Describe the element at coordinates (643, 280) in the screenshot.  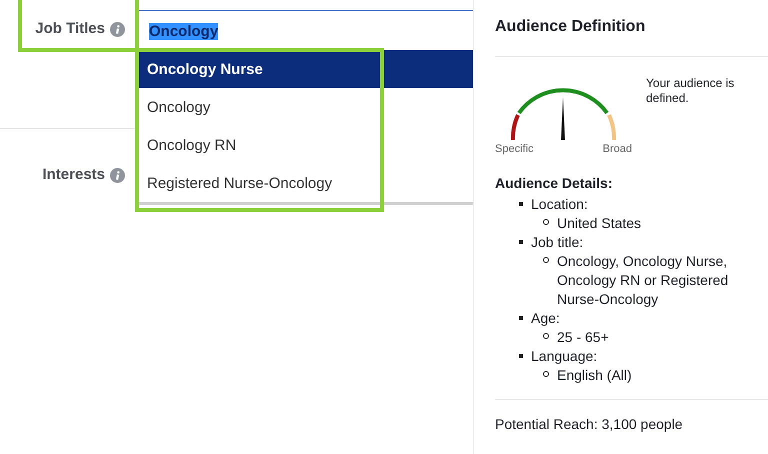
I see `detail-value: Oncology, Oncology Nurse, Oncology RN or Registered Nurse-Oncology` at that location.